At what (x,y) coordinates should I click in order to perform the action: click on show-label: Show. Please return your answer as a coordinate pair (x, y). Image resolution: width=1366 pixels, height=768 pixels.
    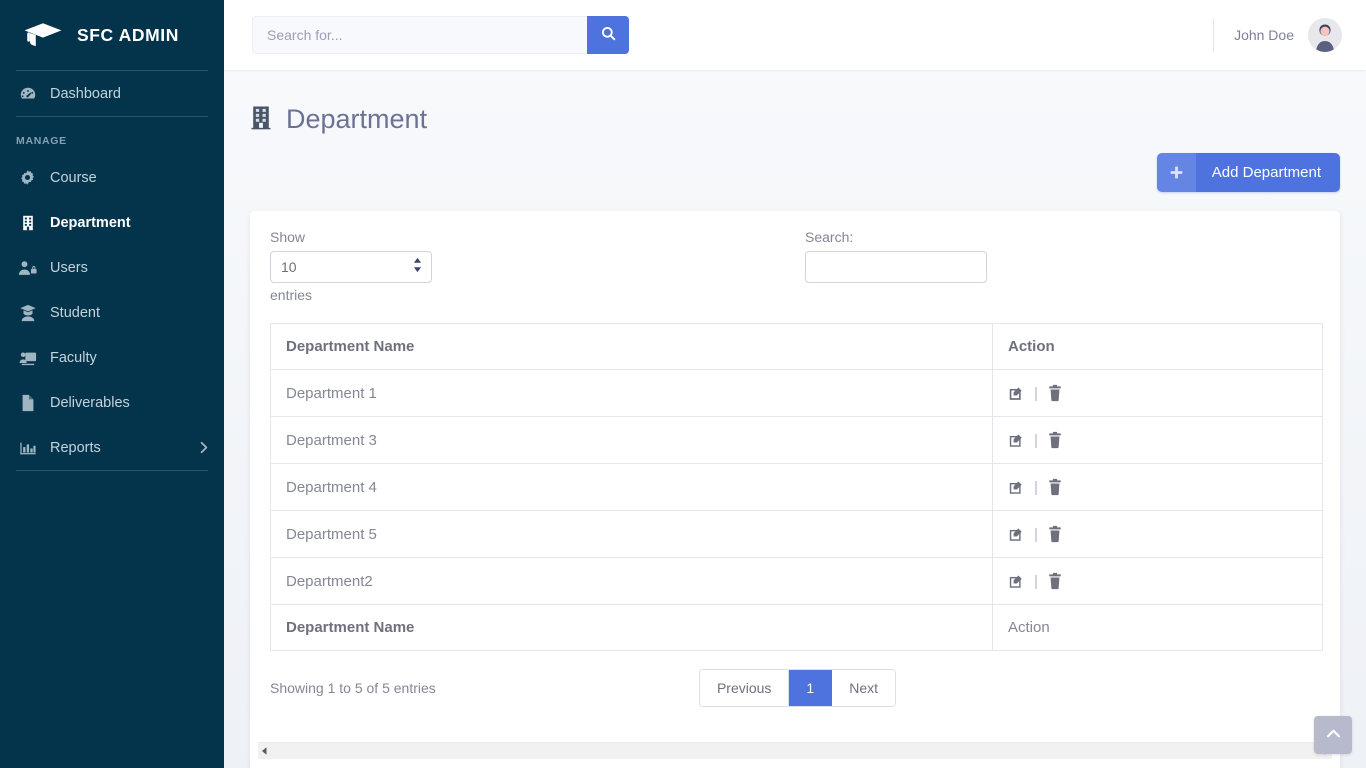
    Looking at the image, I should click on (288, 237).